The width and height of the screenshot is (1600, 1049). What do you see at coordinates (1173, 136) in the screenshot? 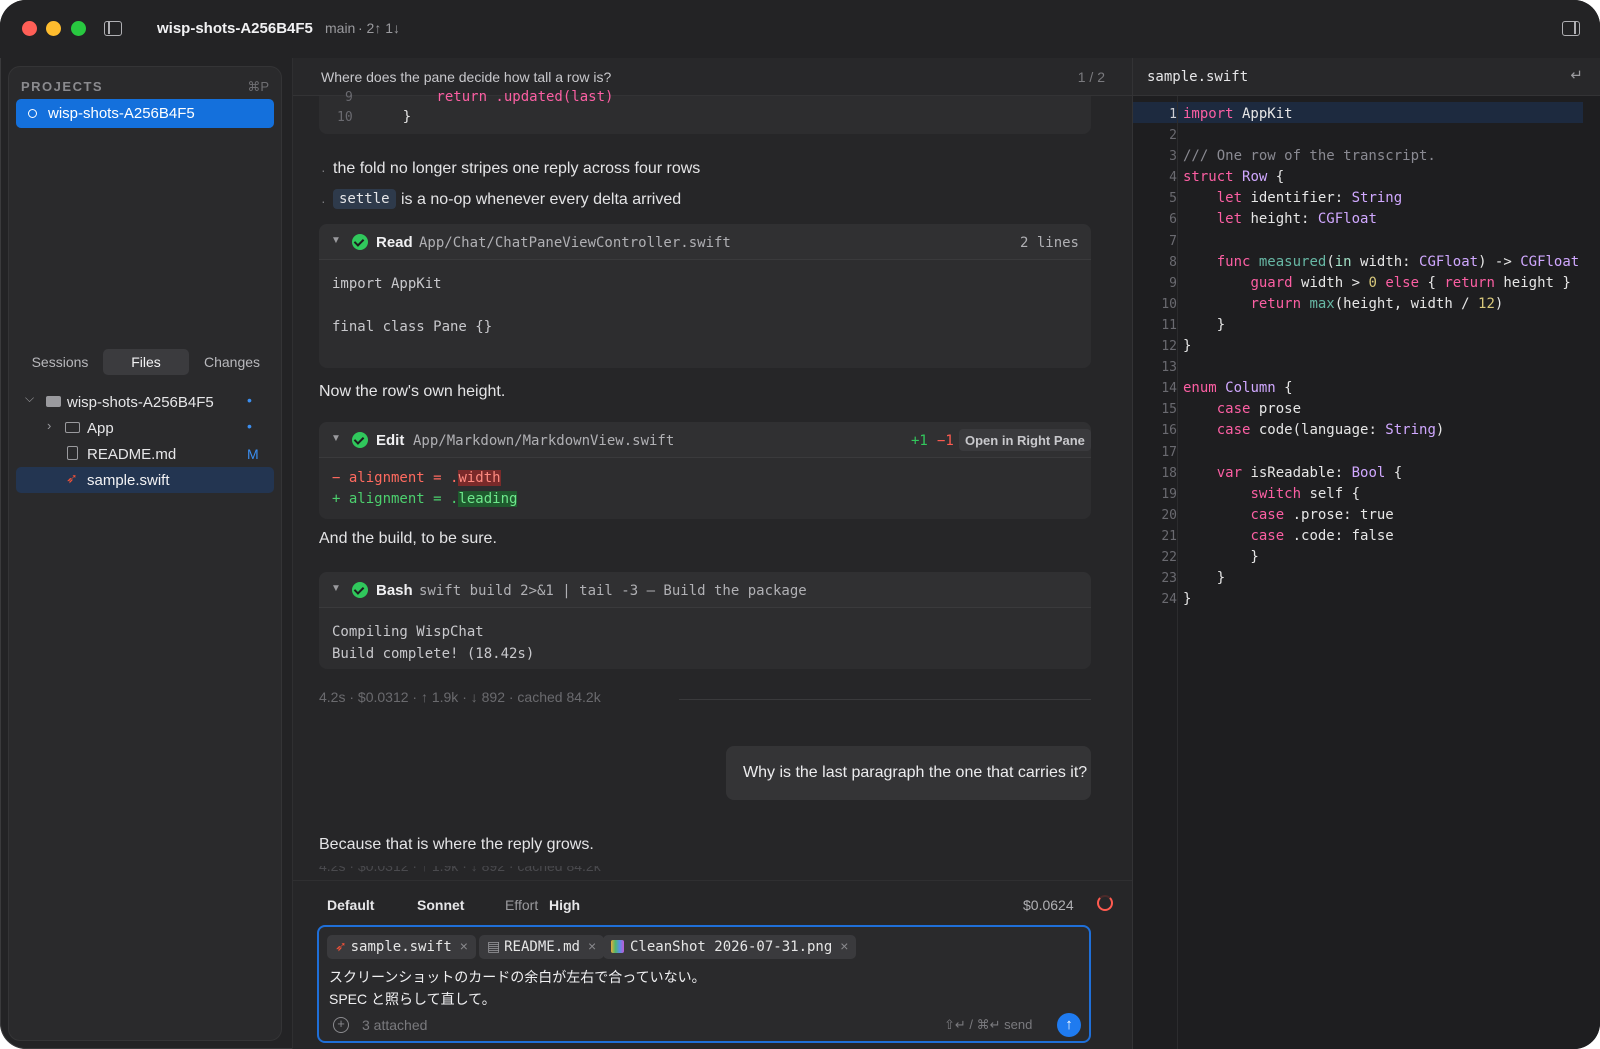
I see `line-number: 2` at bounding box center [1173, 136].